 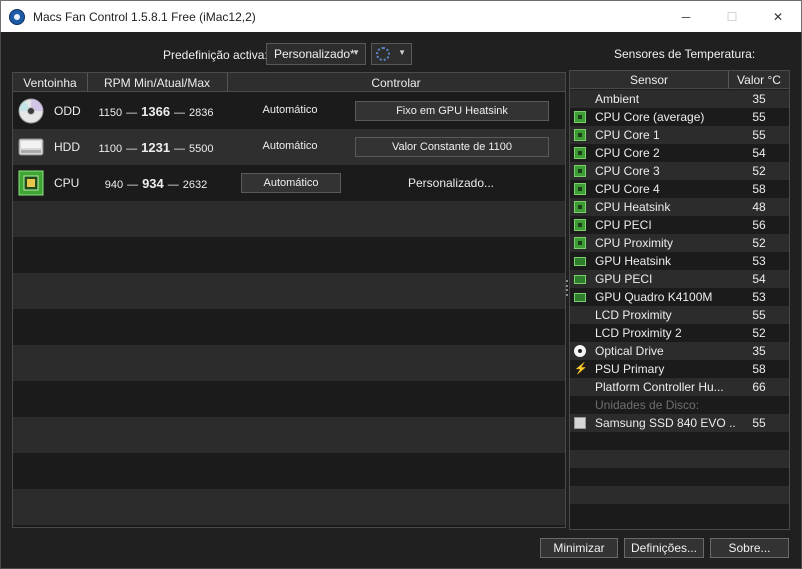 What do you see at coordinates (759, 261) in the screenshot?
I see `sensor-value: 53` at bounding box center [759, 261].